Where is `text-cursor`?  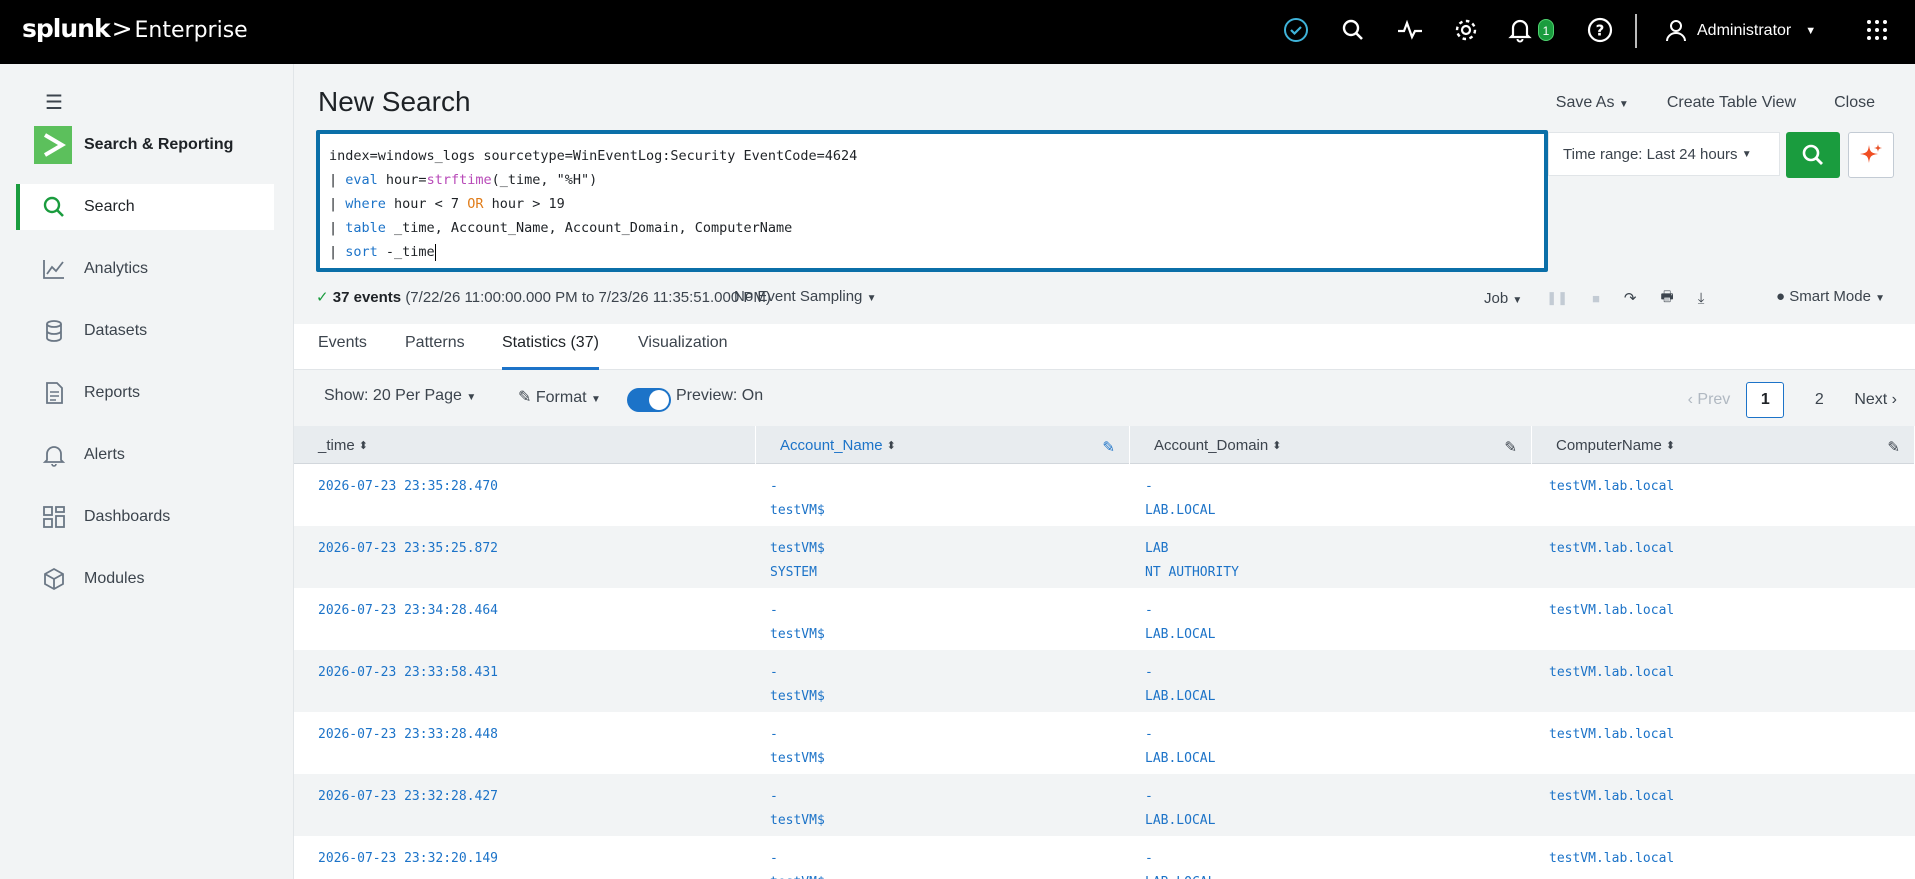
text-cursor is located at coordinates (435, 252).